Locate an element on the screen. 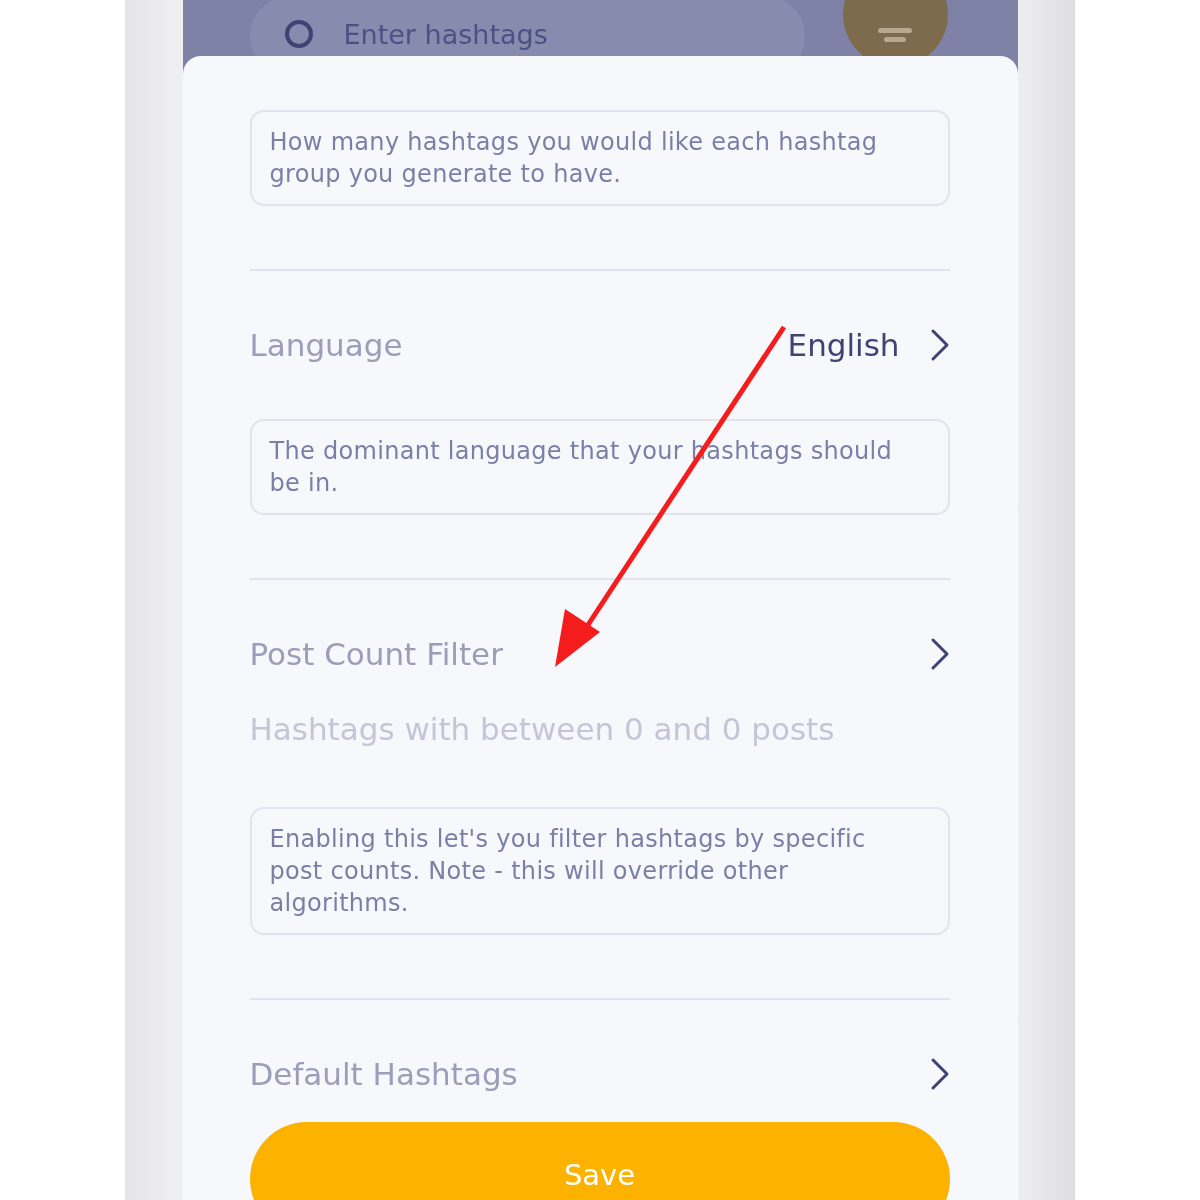  setting-label: Post Count Filter is located at coordinates (376, 654).